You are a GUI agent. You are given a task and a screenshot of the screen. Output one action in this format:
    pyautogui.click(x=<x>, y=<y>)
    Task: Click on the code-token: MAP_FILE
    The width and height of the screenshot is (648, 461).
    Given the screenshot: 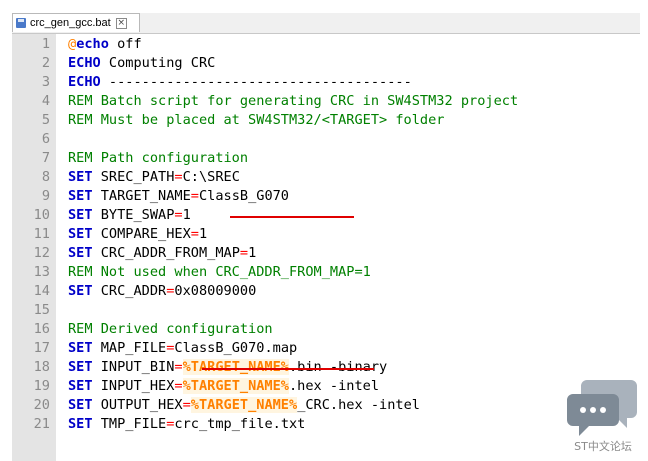 What is the action you would take?
    pyautogui.click(x=129, y=348)
    